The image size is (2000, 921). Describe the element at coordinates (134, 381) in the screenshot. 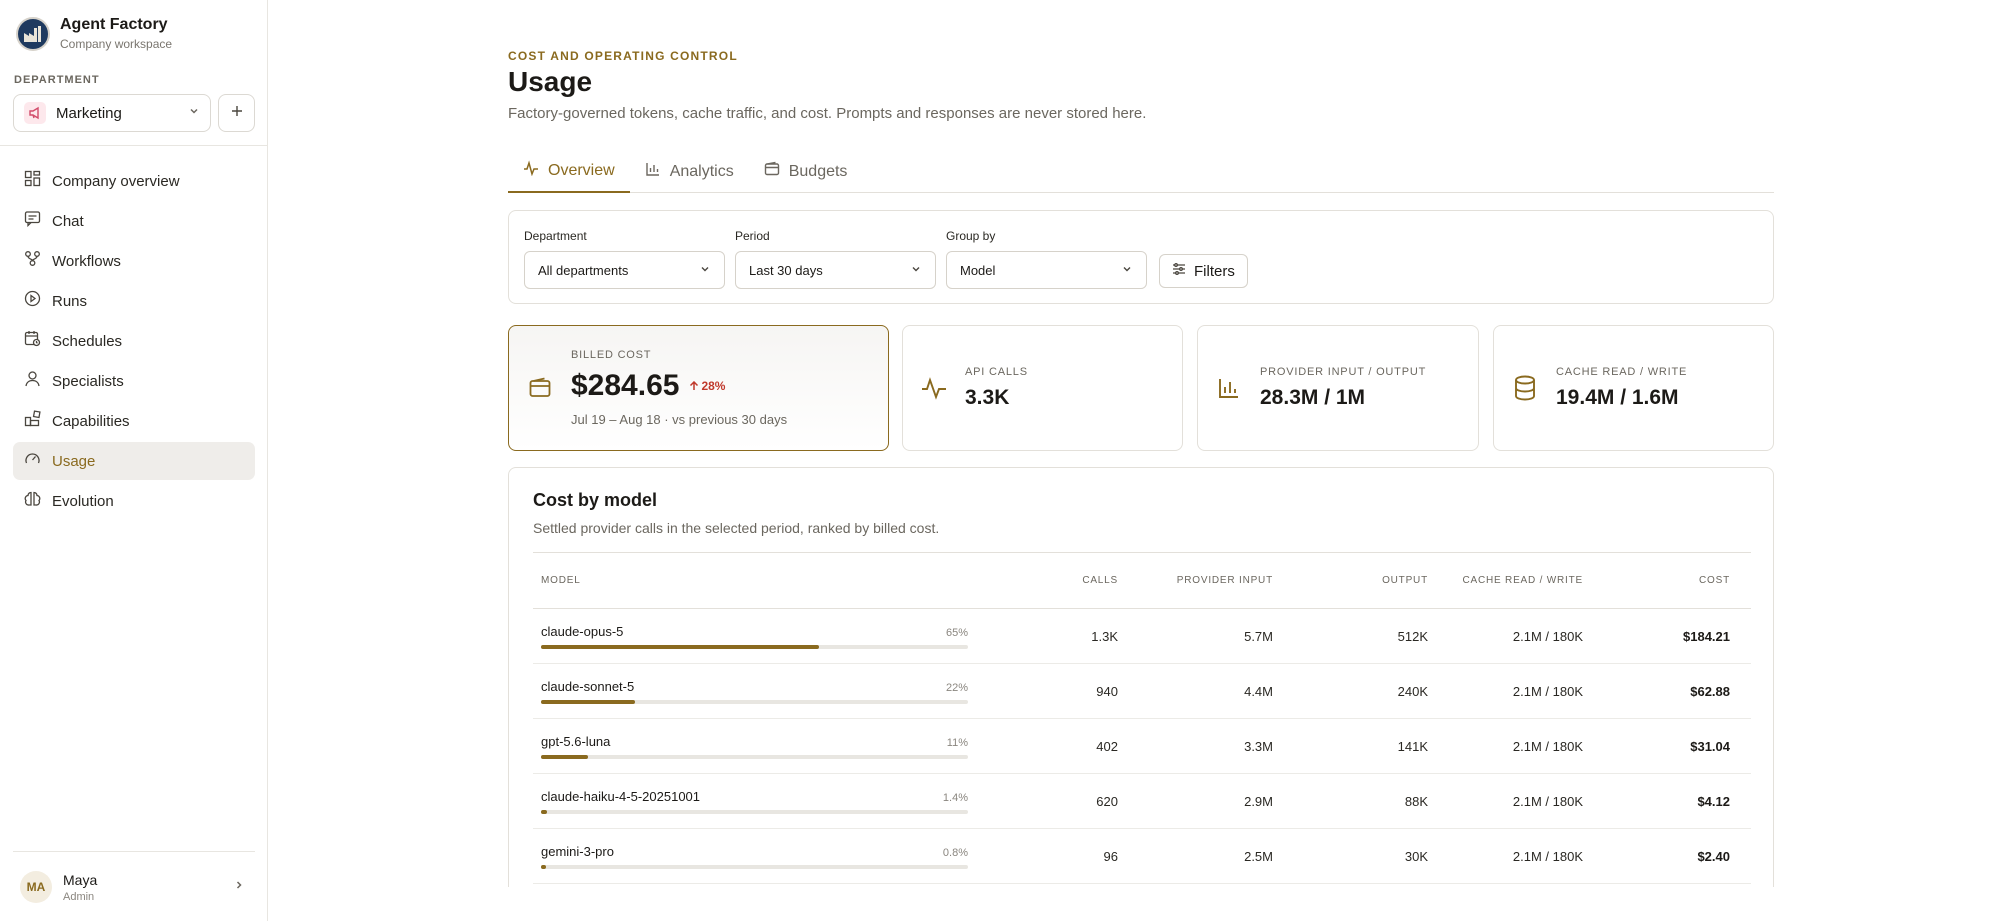

I see `sidebar-item-specialists: Specialists` at that location.